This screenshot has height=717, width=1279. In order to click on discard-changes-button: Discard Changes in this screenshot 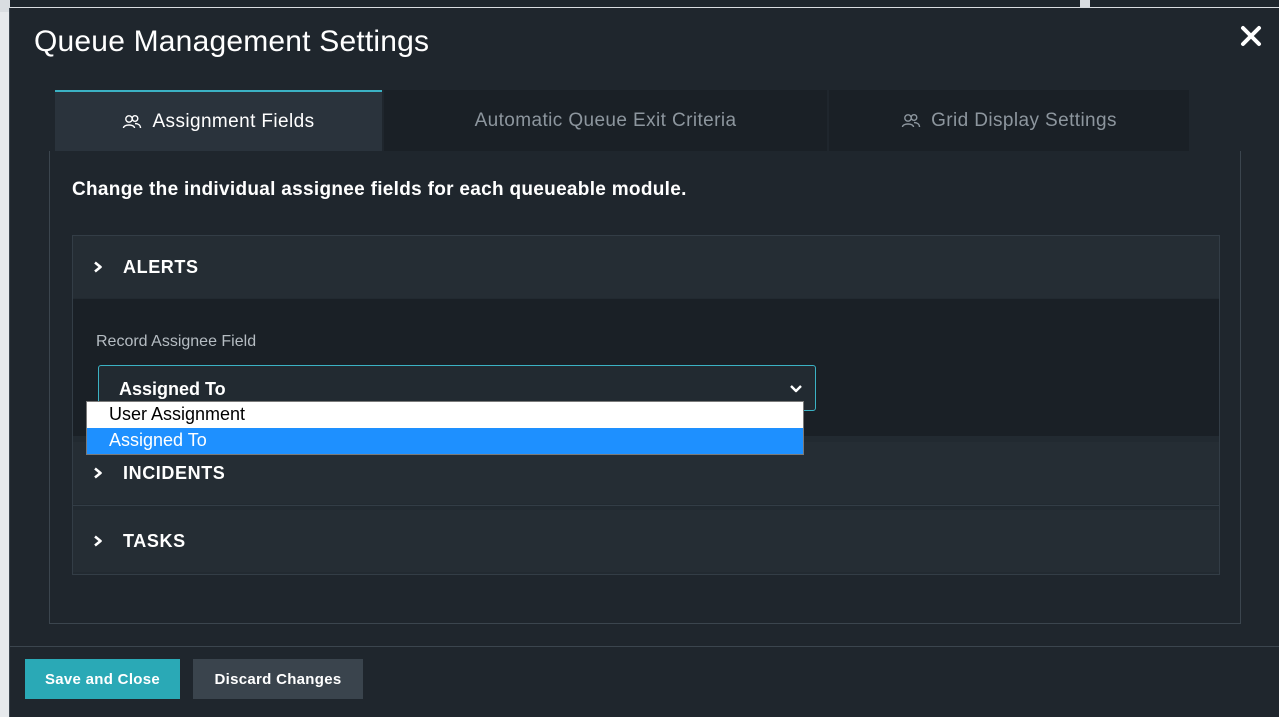, I will do `click(278, 679)`.